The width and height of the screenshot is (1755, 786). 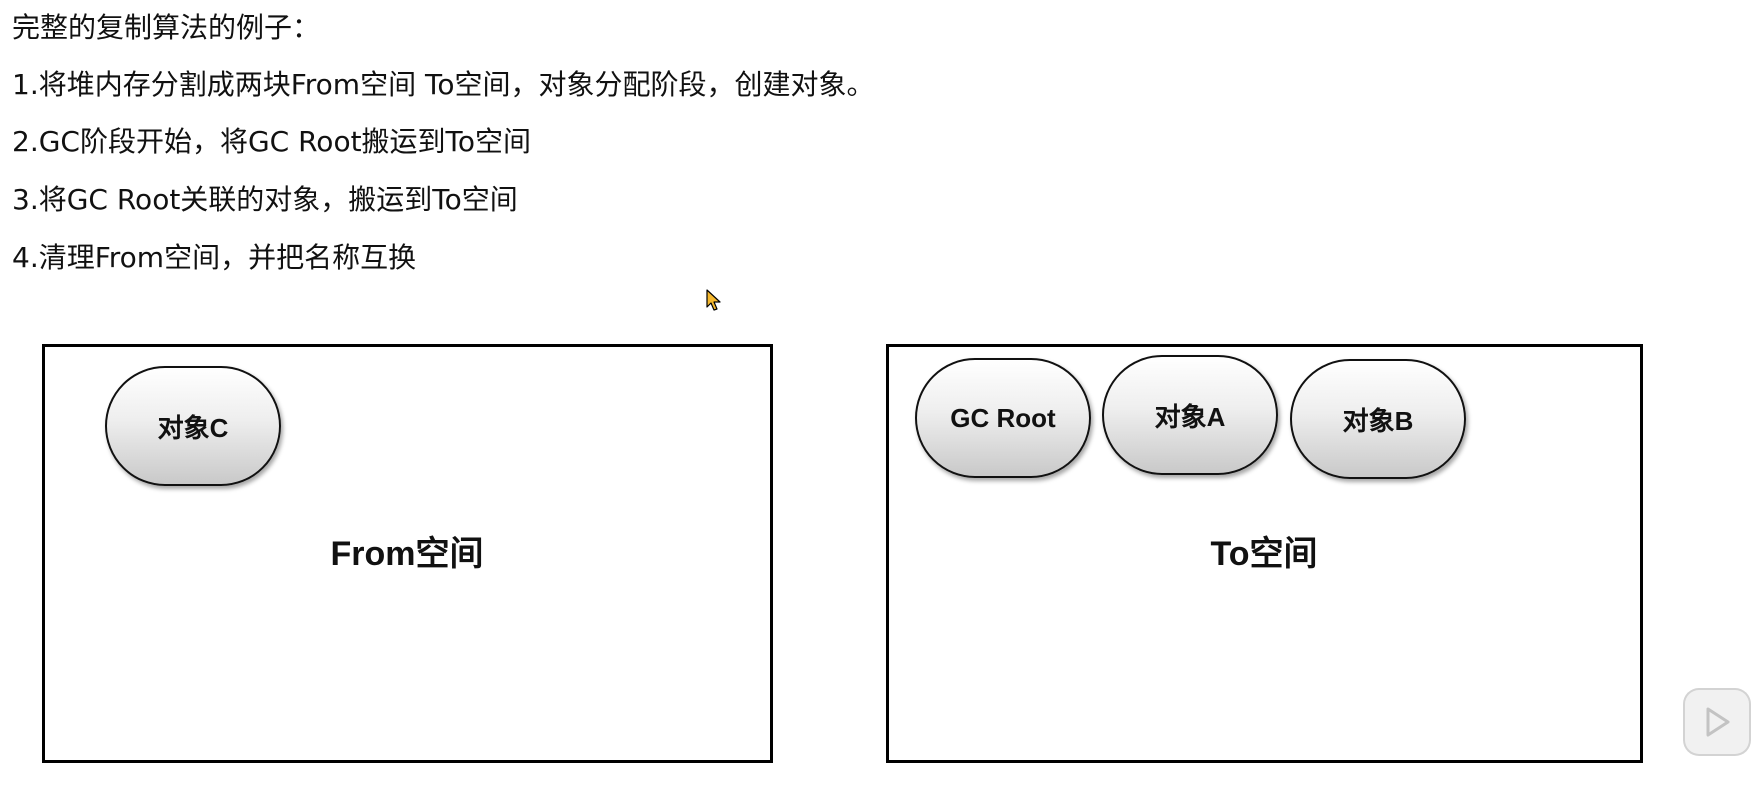 I want to click on steps-heading: 完整的复制算法的例子：, so click(x=166, y=27).